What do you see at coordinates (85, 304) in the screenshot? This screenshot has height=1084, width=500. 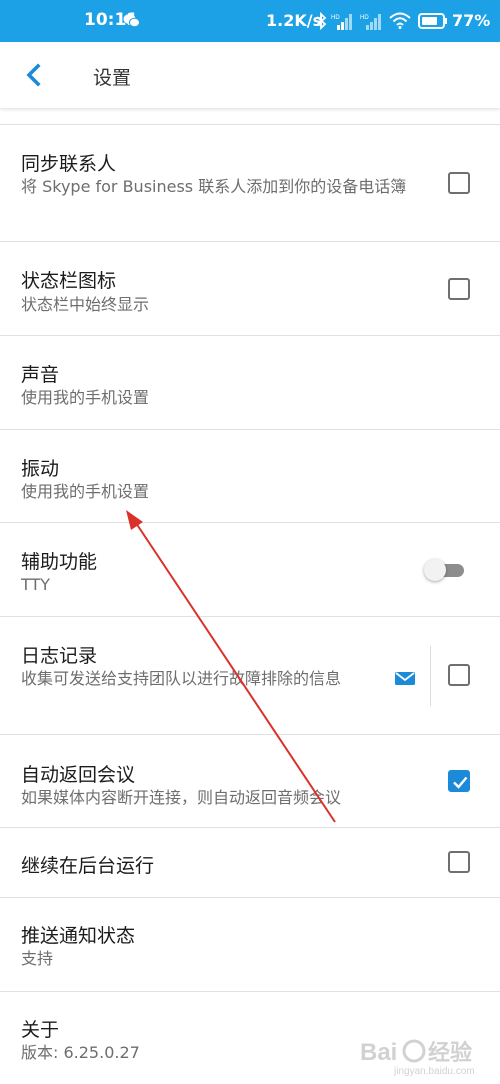 I see `setting-subtitle: 状态栏中始终显示` at bounding box center [85, 304].